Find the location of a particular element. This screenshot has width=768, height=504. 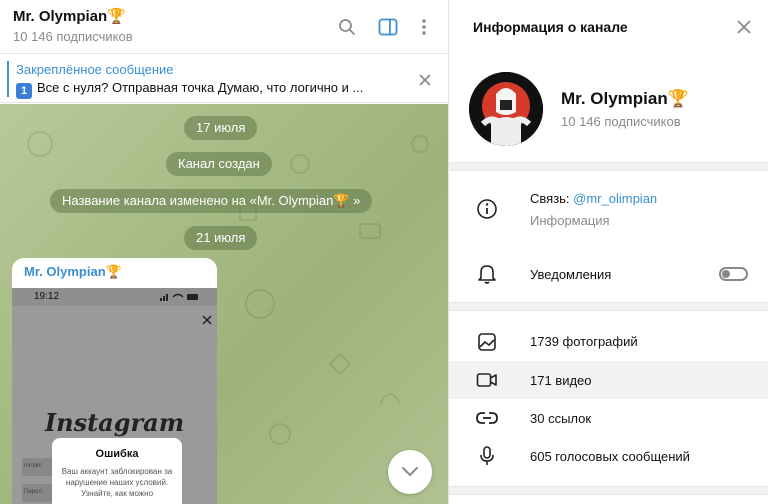

pinned-title: Закреплённое сообщение is located at coordinates (95, 69).